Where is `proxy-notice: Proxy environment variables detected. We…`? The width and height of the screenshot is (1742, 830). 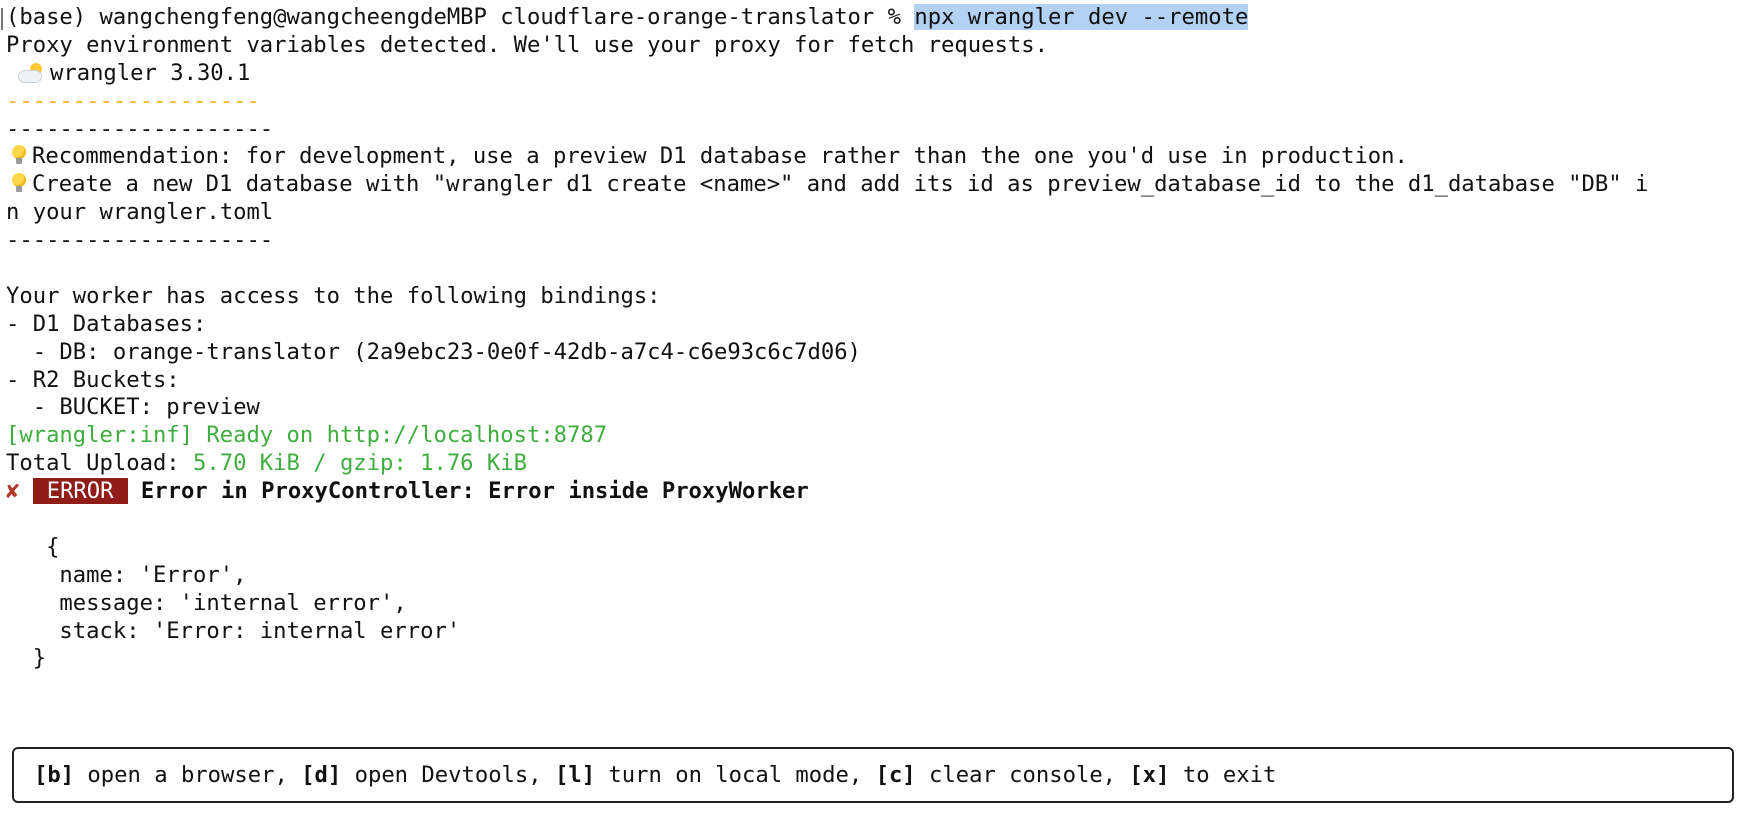
proxy-notice: Proxy environment variables detected. We… is located at coordinates (527, 44).